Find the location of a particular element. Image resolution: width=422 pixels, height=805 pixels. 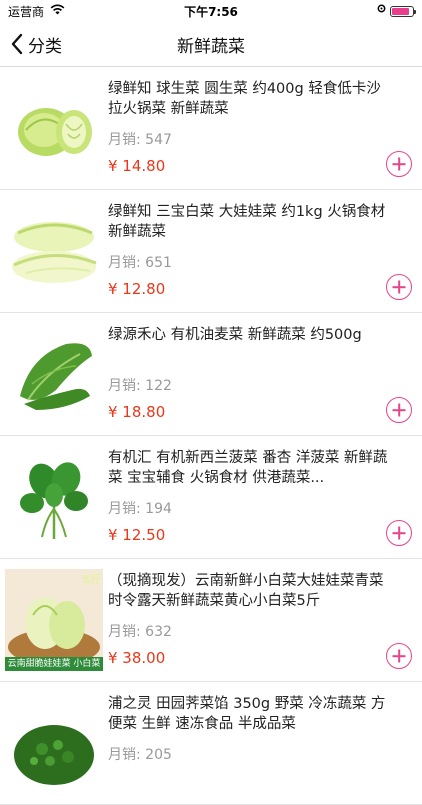

lettuce-image is located at coordinates (55, 132).